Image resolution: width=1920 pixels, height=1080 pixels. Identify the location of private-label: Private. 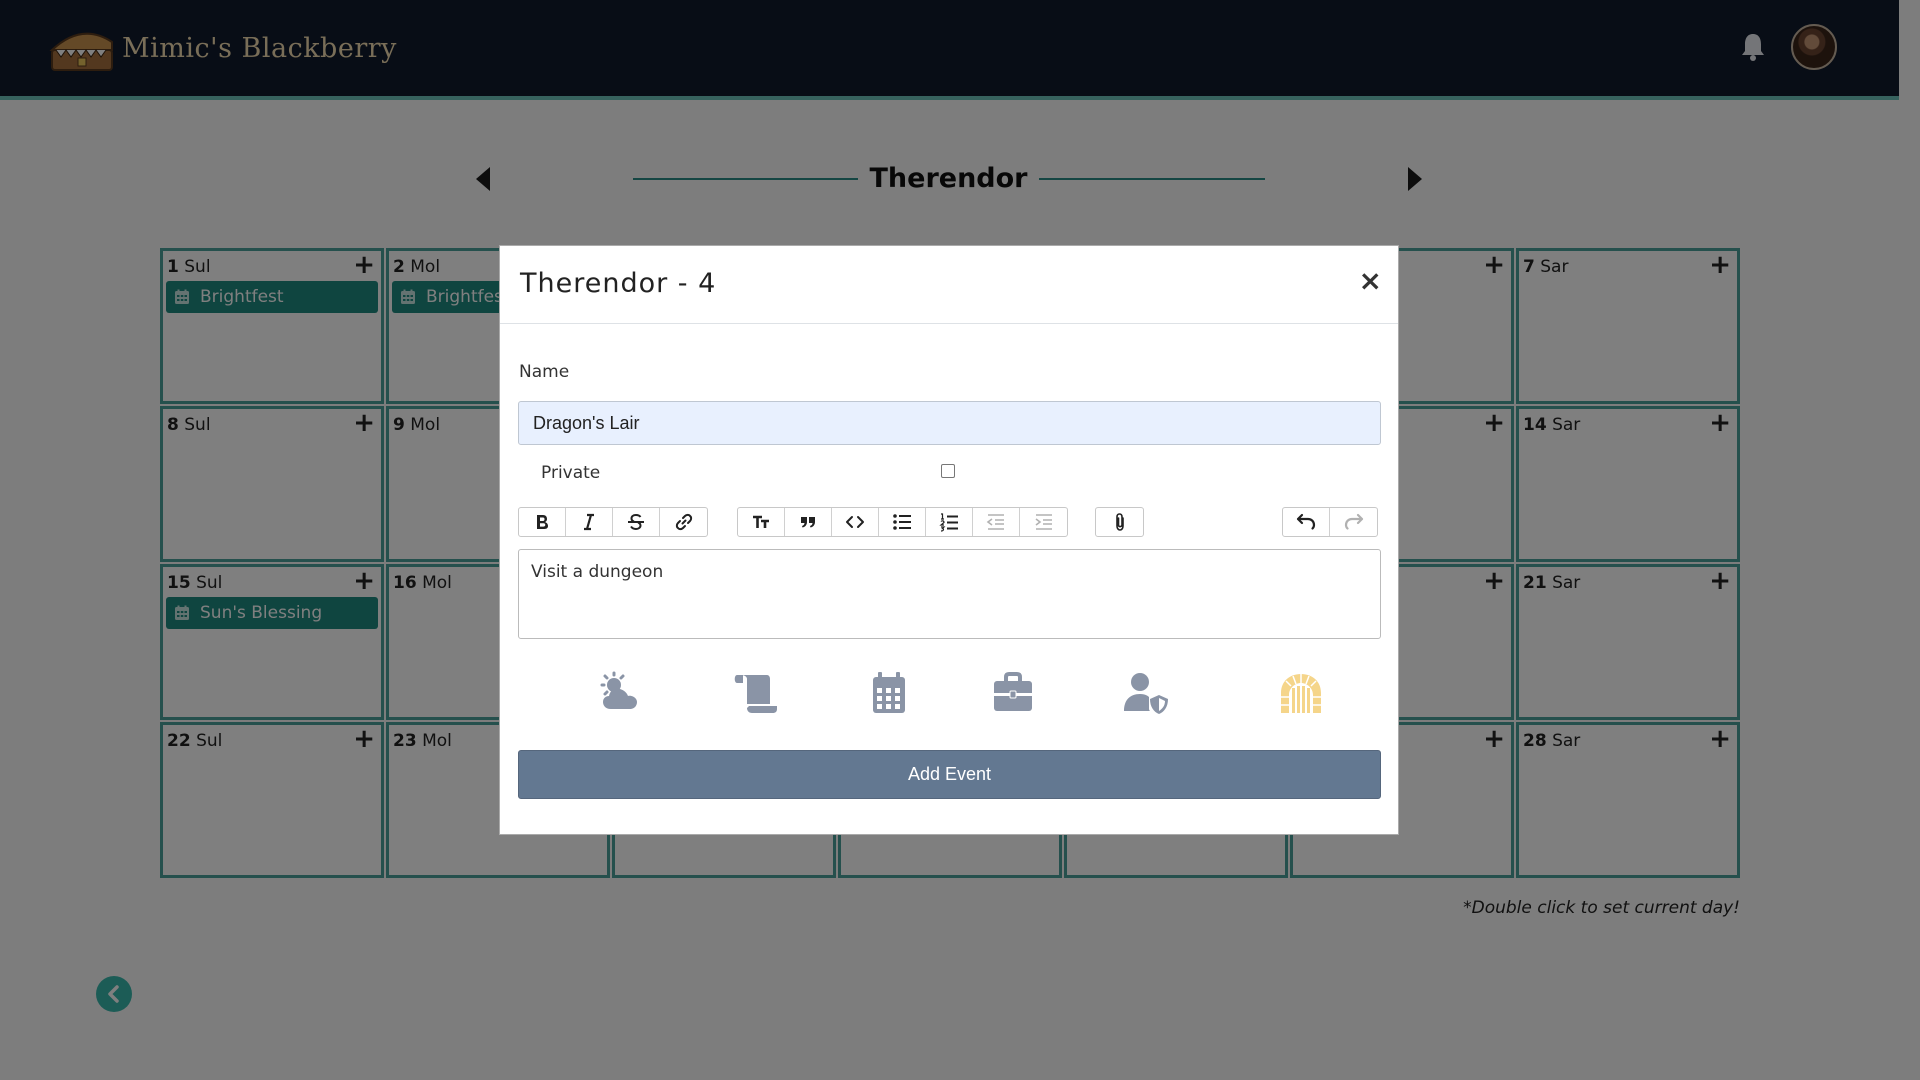
(571, 473).